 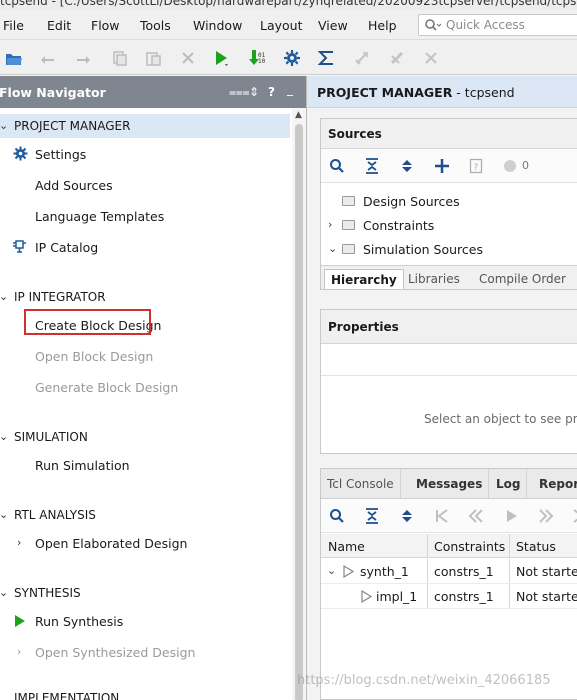 What do you see at coordinates (188, 58) in the screenshot?
I see `delete-icon` at bounding box center [188, 58].